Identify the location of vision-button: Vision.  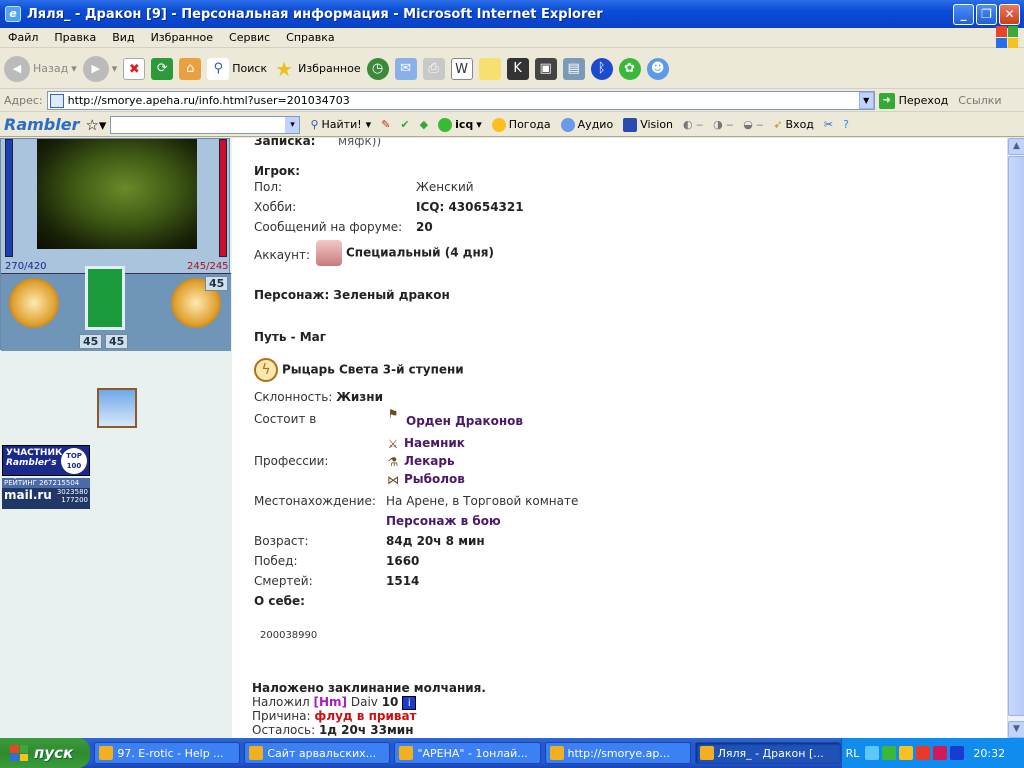
(648, 124).